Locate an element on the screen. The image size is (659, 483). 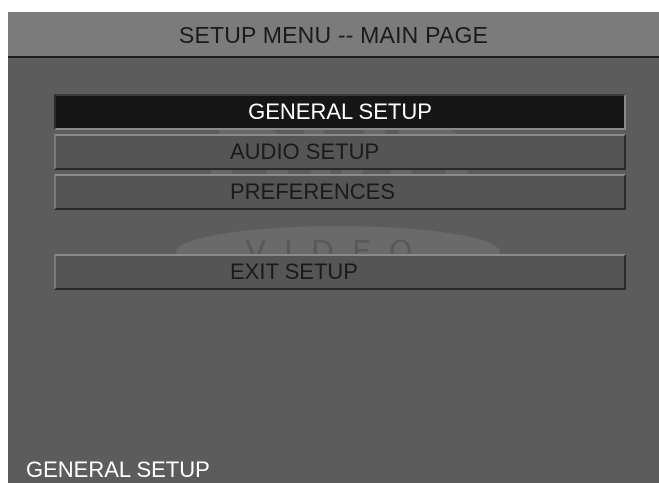
menu-item-label: AUDIO SETUP is located at coordinates (305, 151).